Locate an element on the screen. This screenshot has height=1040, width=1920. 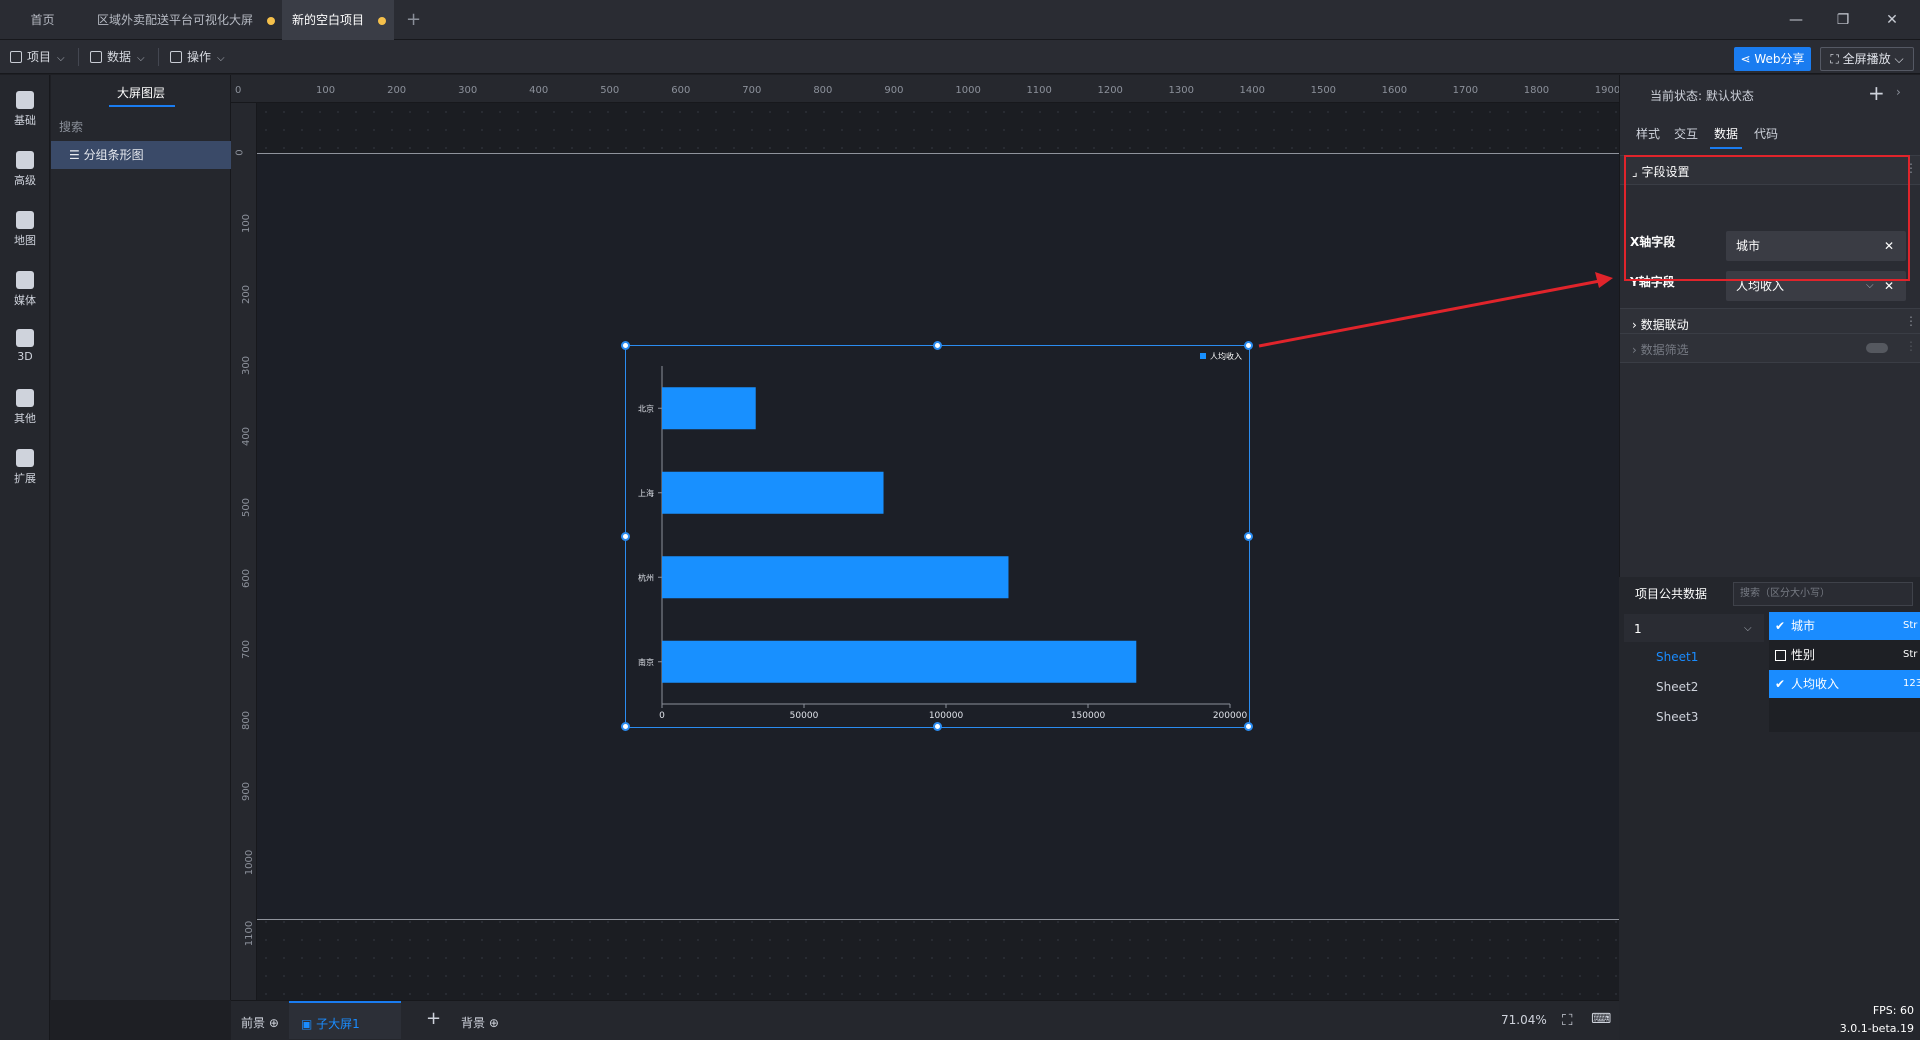
layer-panel: 大屏图层 搜索 ☰ 分组条形图 is located at coordinates (141, 537).